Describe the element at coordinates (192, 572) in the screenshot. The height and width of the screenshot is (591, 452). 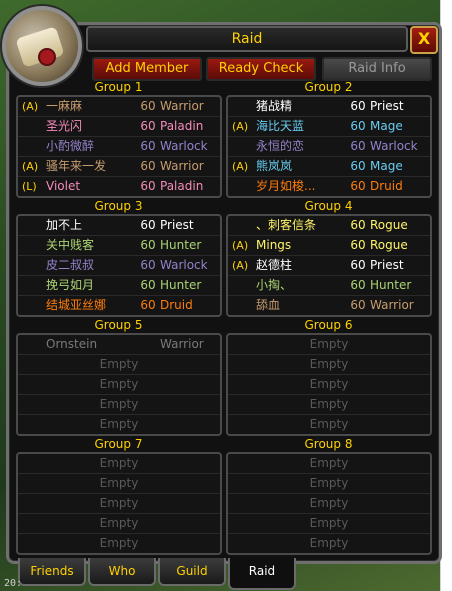
I see `tab-guild: Guild` at that location.